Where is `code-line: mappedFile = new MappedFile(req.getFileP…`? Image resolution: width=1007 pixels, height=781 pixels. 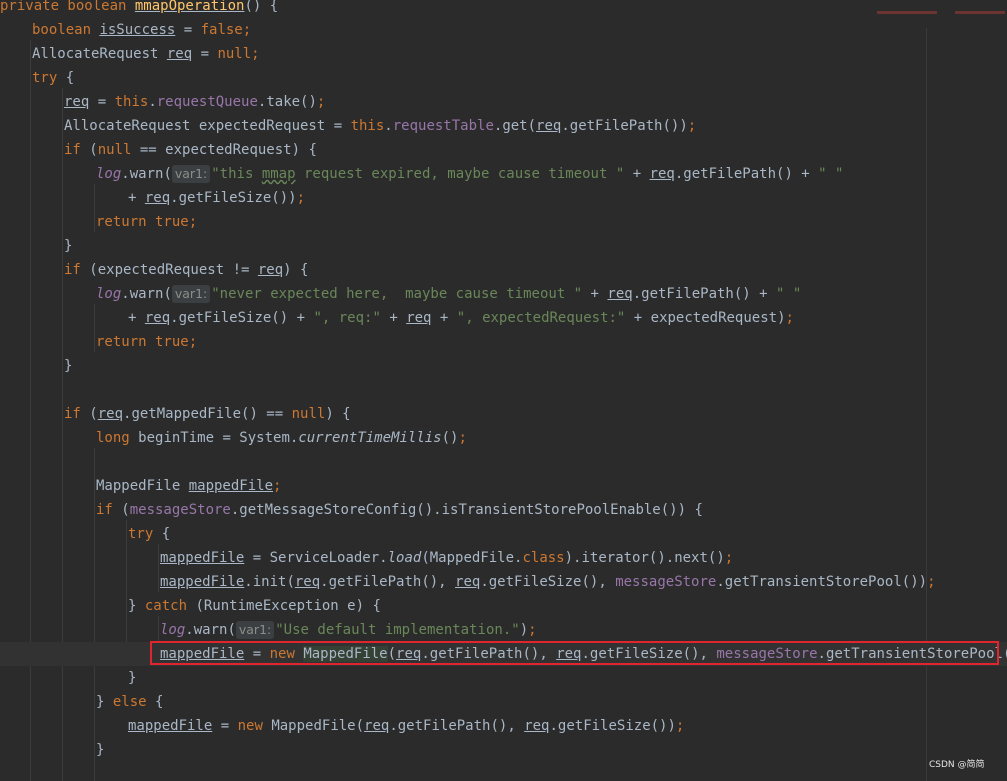
code-line: mappedFile = new MappedFile(req.getFileP… is located at coordinates (503, 726).